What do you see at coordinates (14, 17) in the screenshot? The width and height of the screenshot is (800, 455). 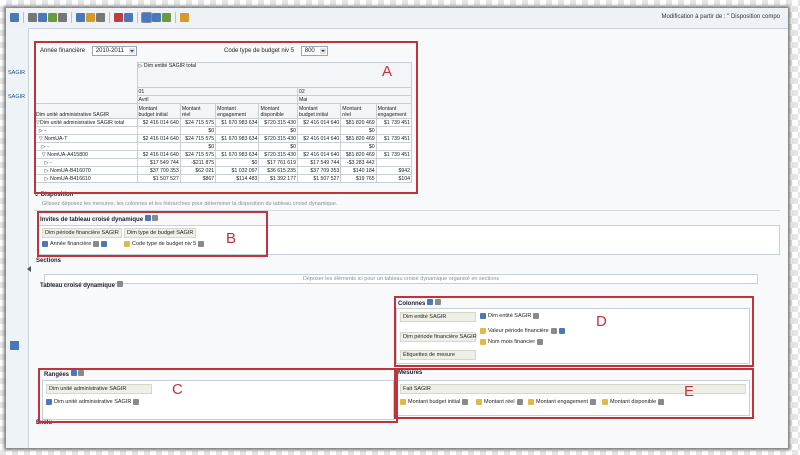 I see `view-icon` at bounding box center [14, 17].